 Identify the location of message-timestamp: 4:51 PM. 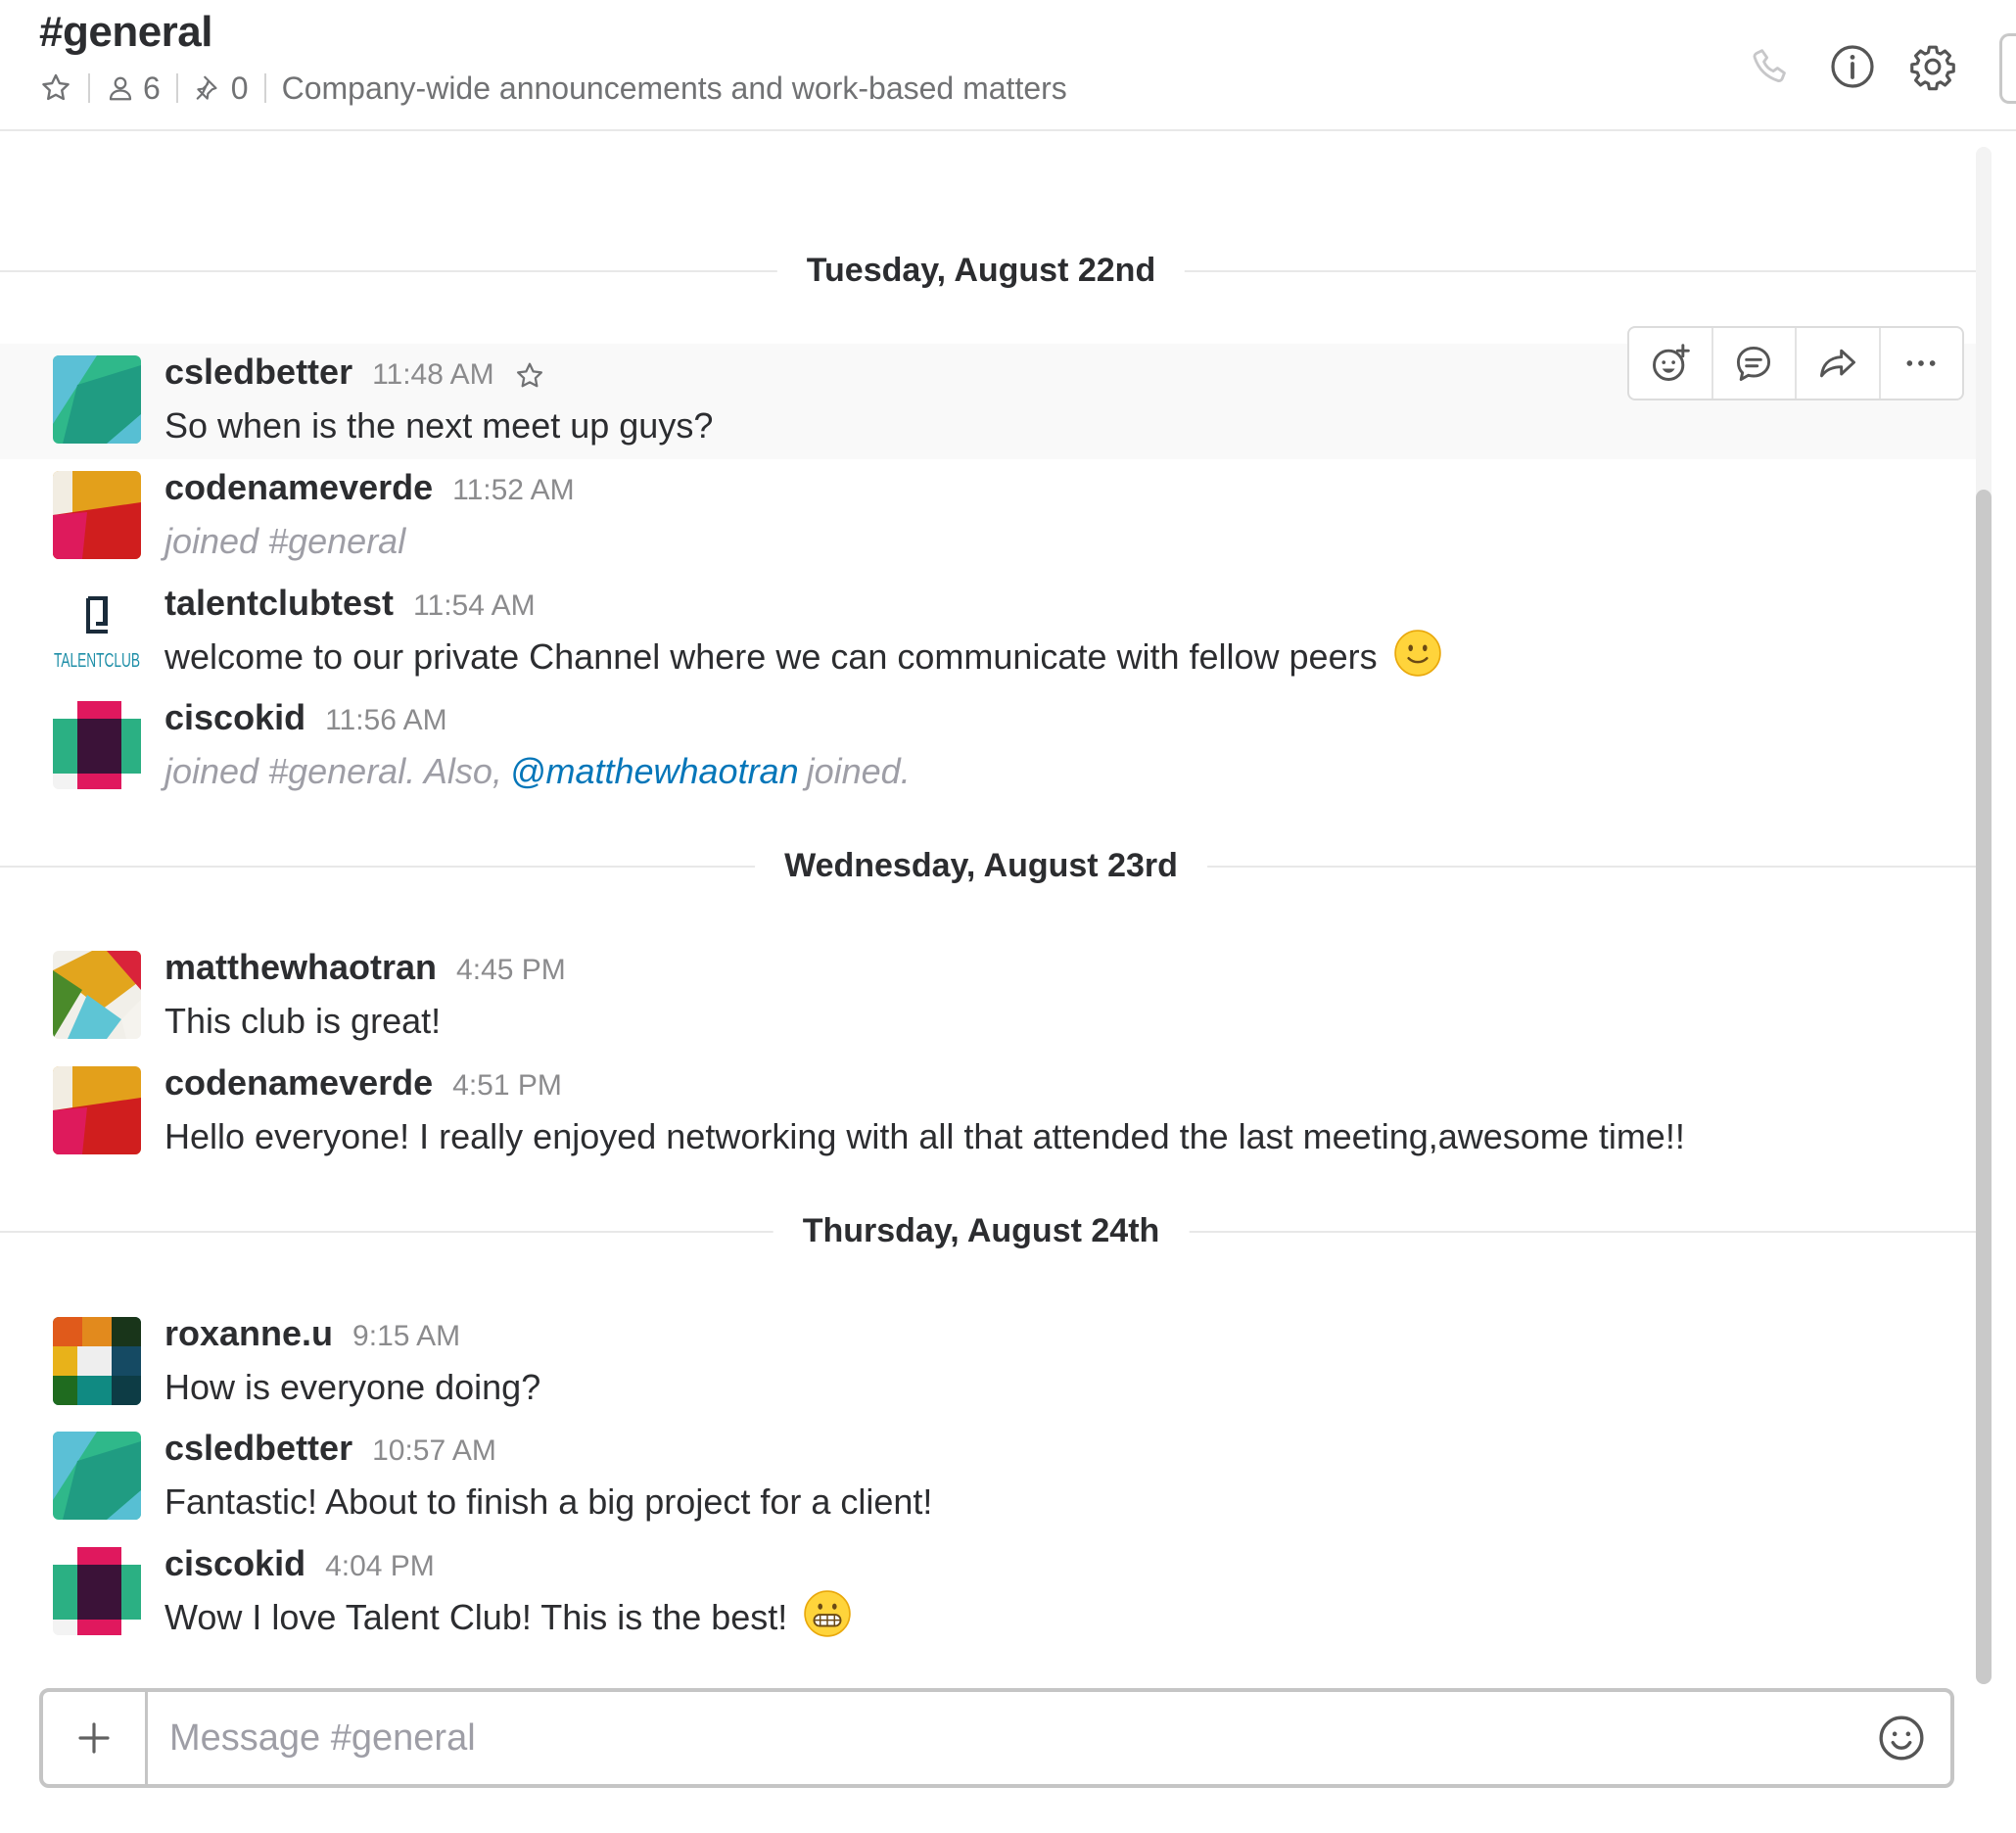
(507, 1086).